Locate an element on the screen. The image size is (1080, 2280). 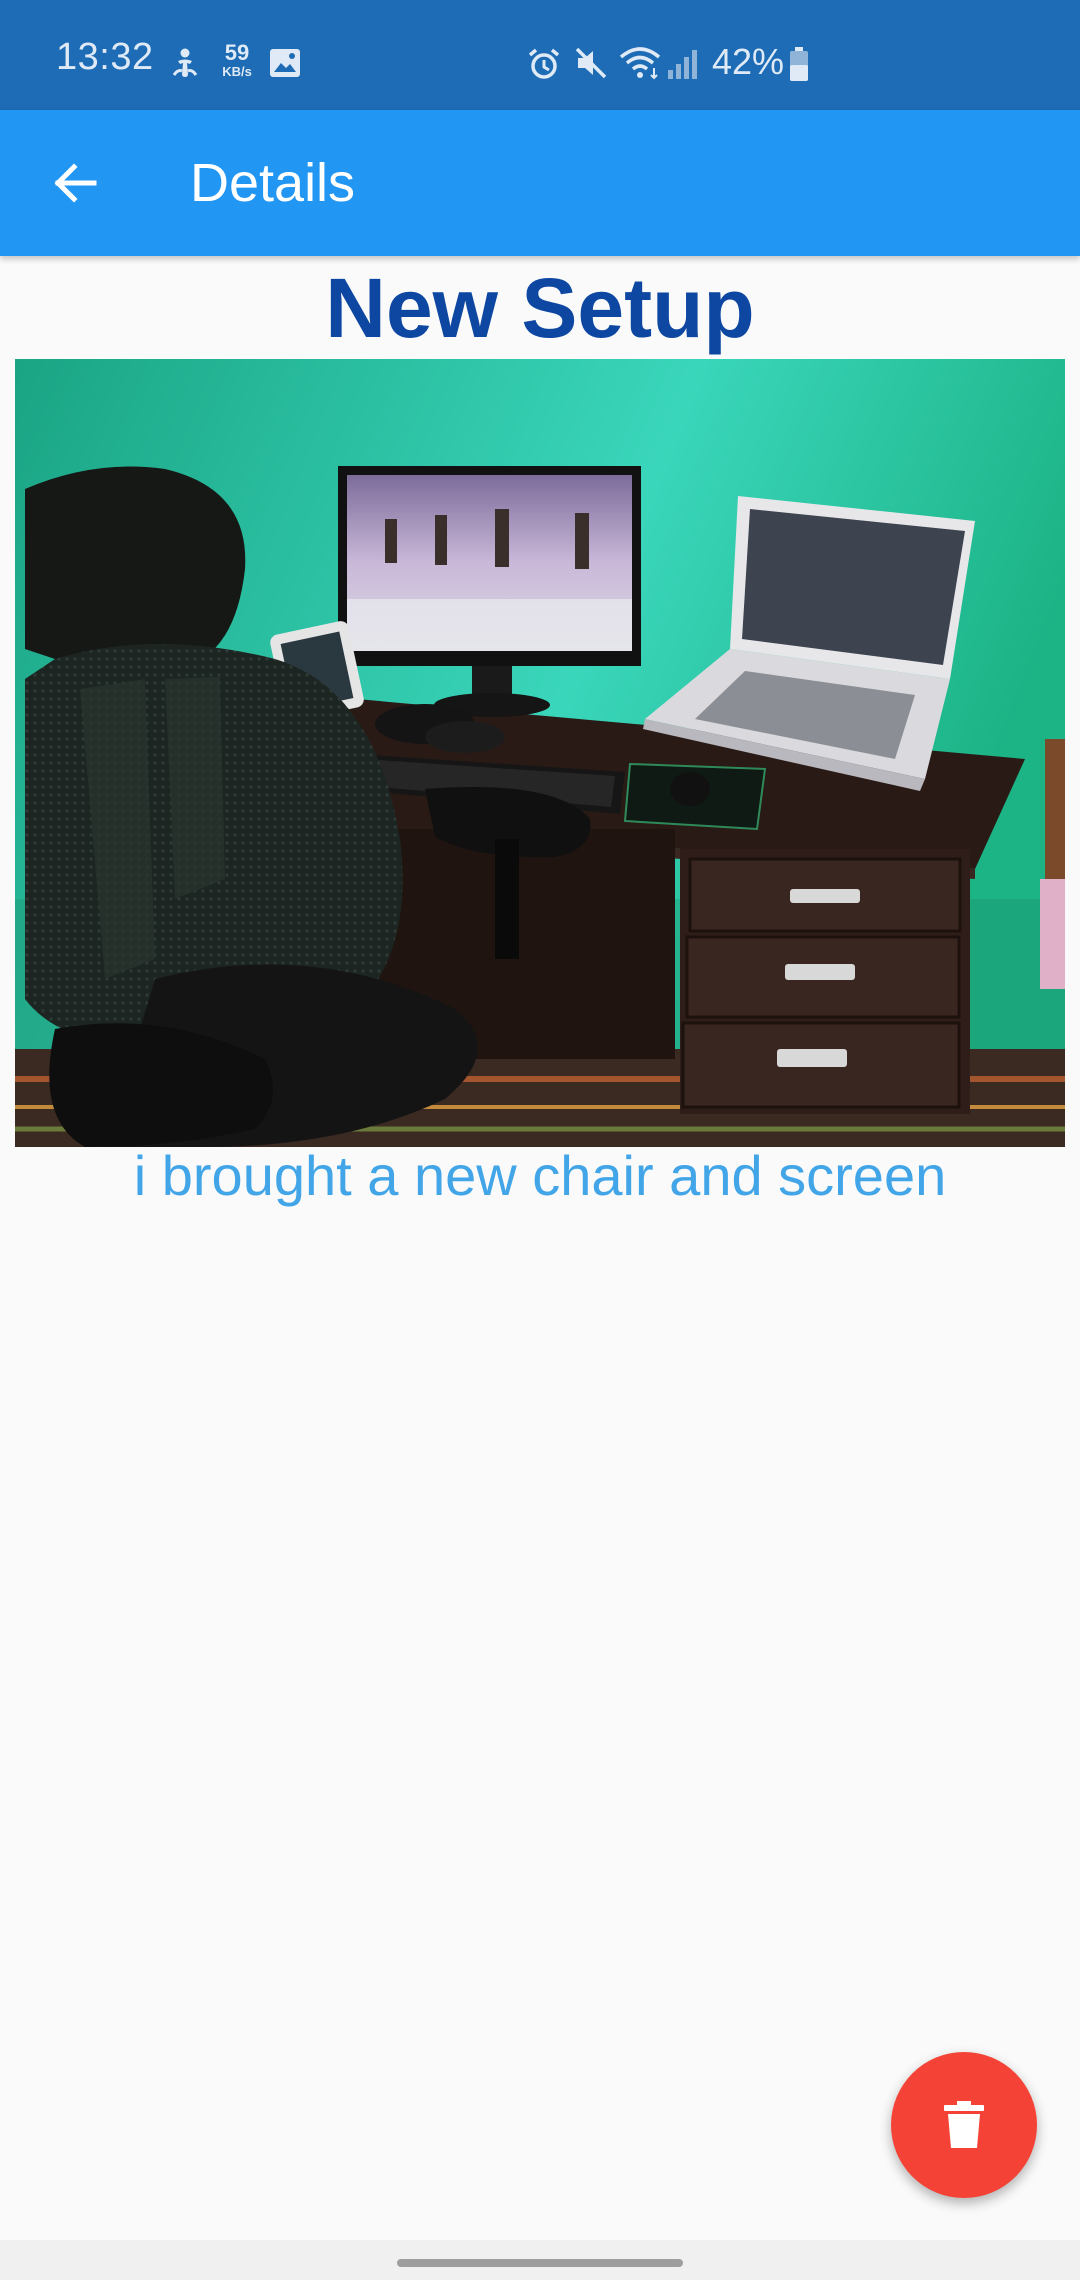
delete-button is located at coordinates (964, 2125).